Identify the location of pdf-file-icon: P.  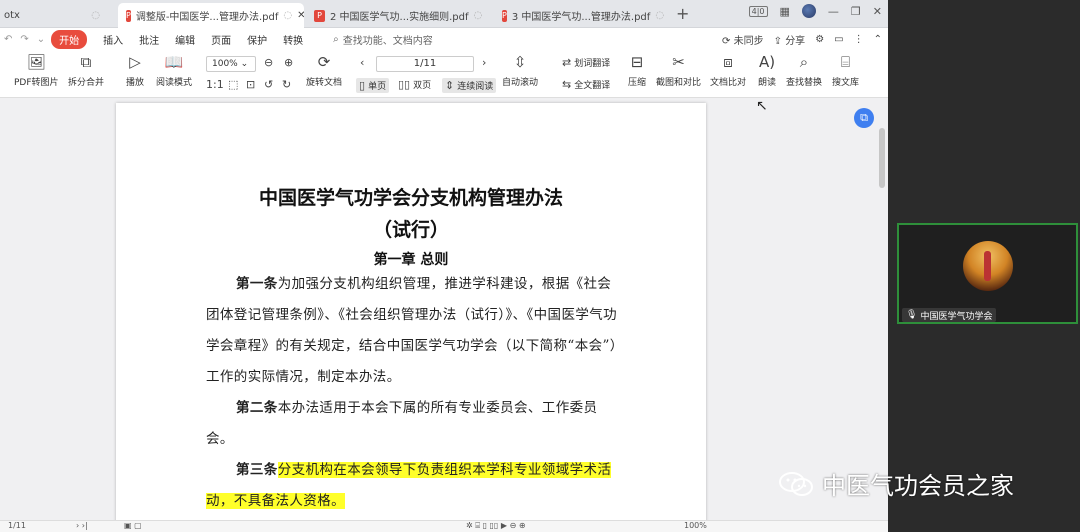
(128, 15).